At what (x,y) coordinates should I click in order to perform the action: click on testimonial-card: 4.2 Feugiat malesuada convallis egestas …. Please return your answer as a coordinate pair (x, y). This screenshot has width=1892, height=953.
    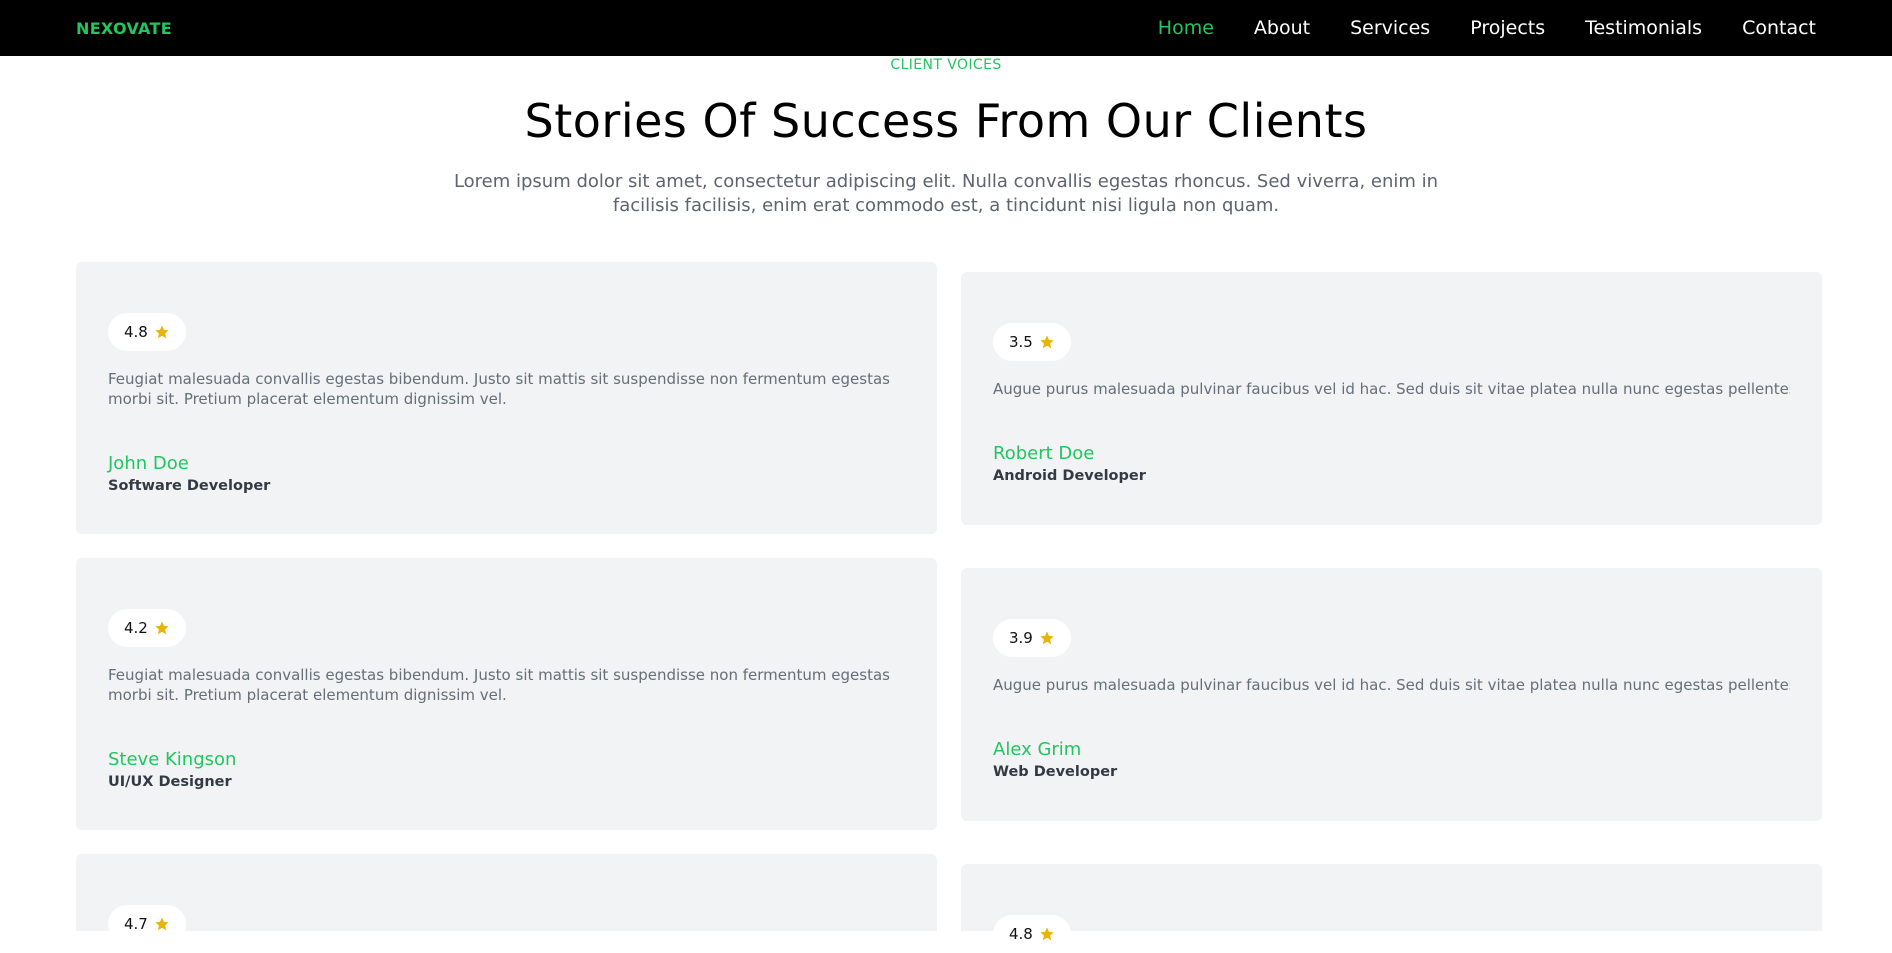
    Looking at the image, I should click on (506, 694).